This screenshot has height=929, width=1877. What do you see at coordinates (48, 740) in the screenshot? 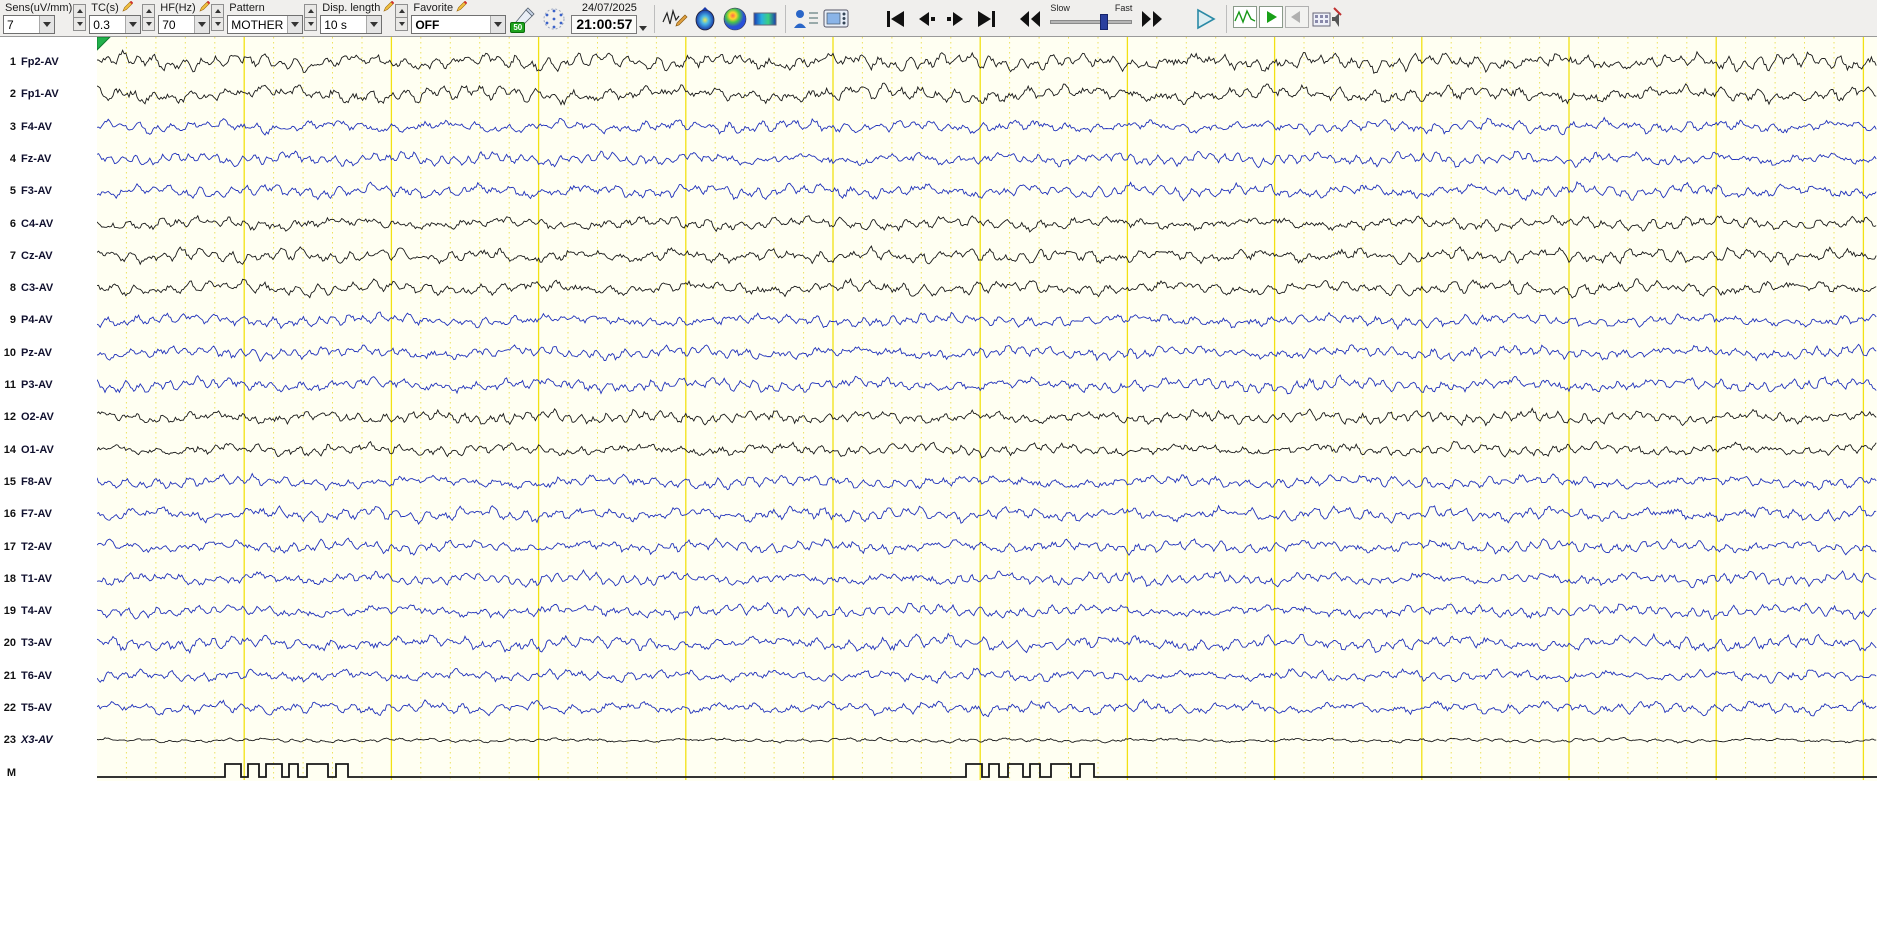
I see `channel-label-row: 23 X3-AV` at bounding box center [48, 740].